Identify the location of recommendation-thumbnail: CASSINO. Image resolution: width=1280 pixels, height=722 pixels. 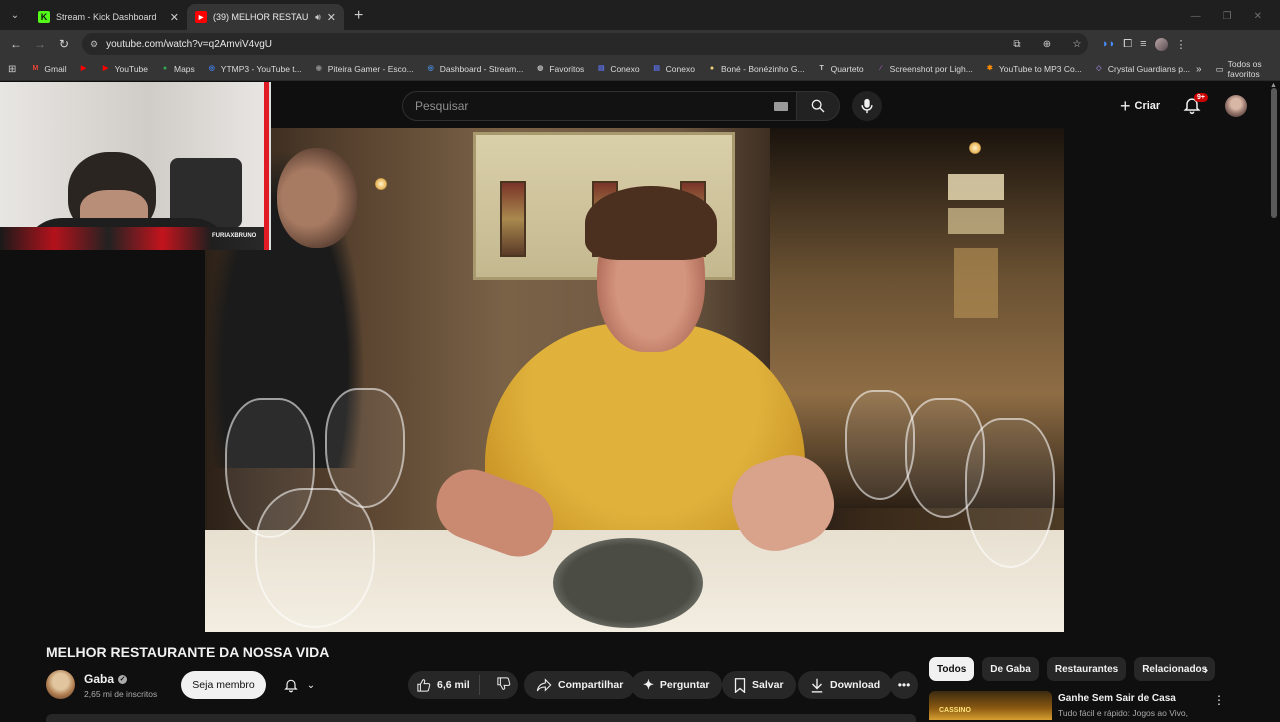
(990, 705).